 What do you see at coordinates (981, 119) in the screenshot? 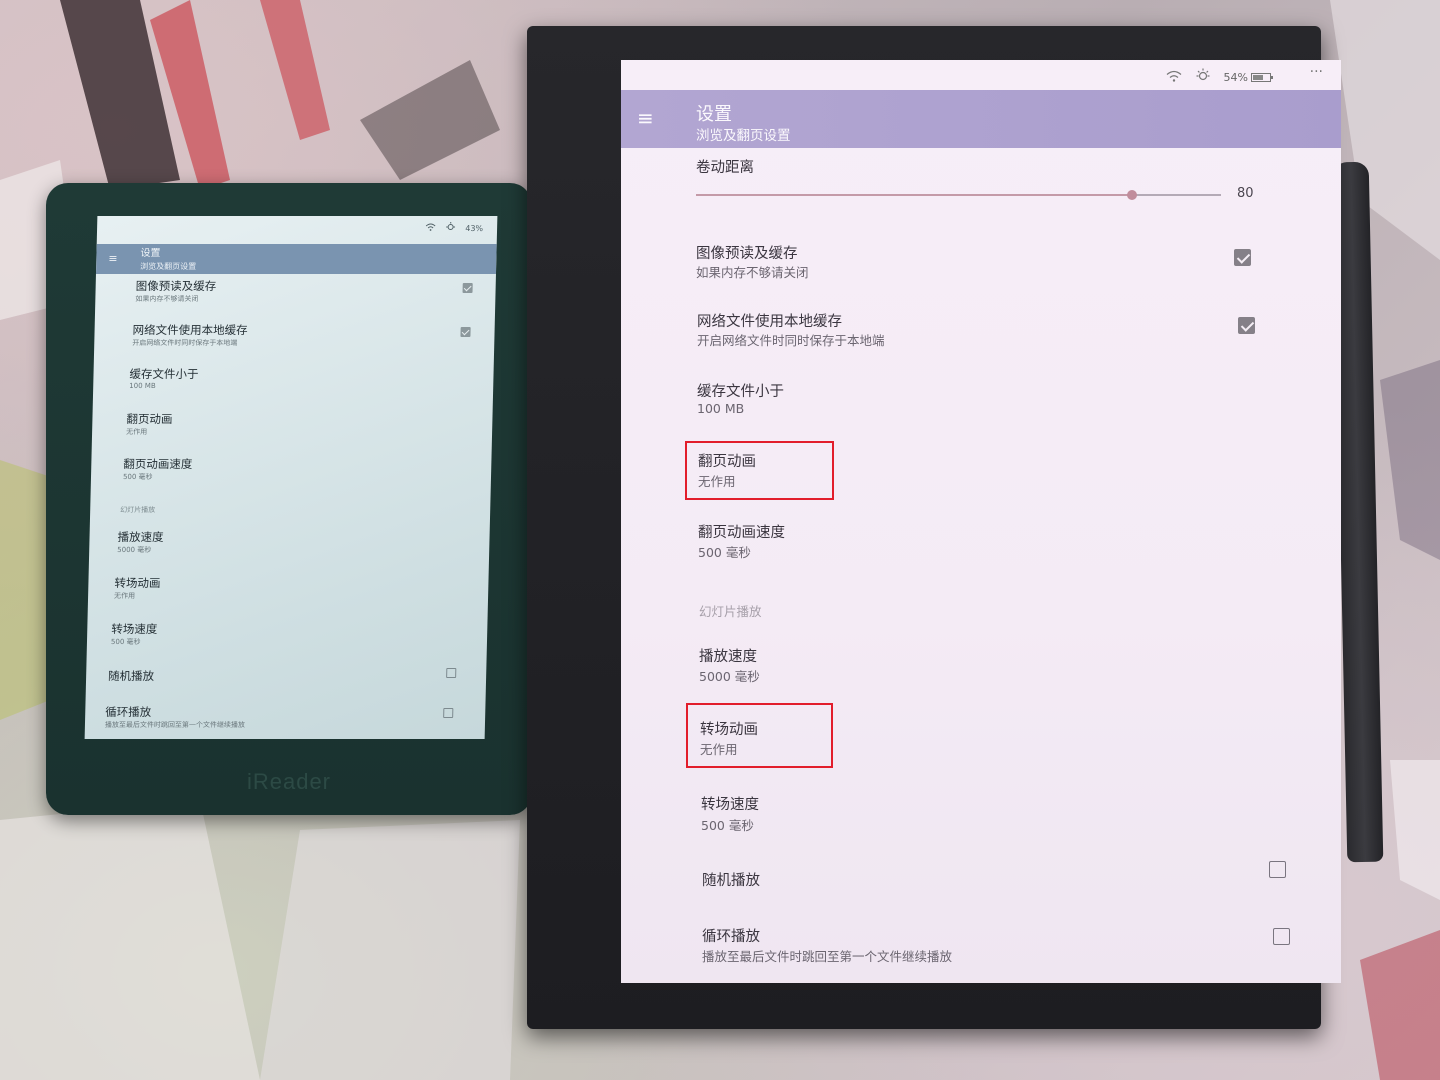
I see `large-app-bar: ≡ 设置 浏览及翻页设置` at bounding box center [981, 119].